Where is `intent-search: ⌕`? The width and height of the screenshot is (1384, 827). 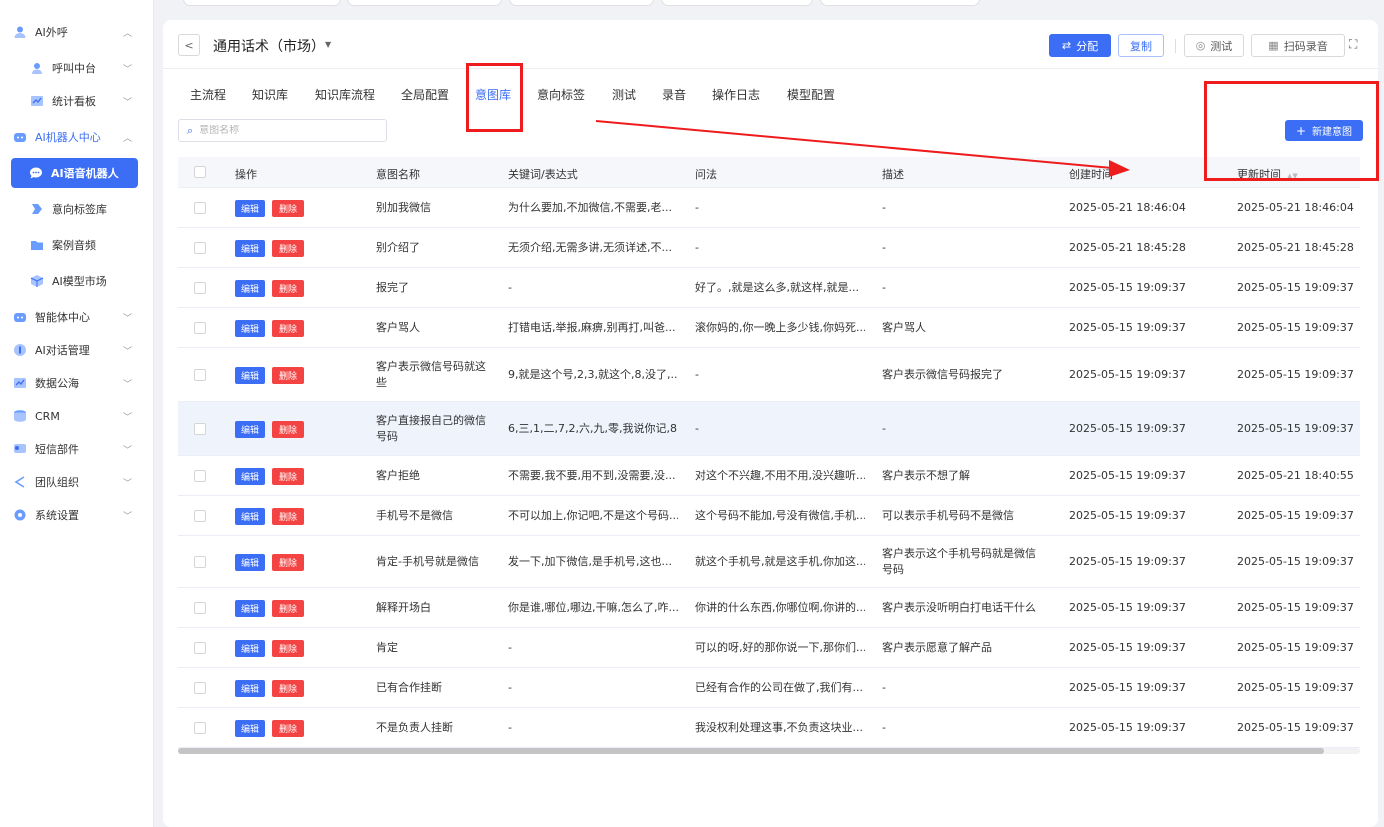 intent-search: ⌕ is located at coordinates (282, 130).